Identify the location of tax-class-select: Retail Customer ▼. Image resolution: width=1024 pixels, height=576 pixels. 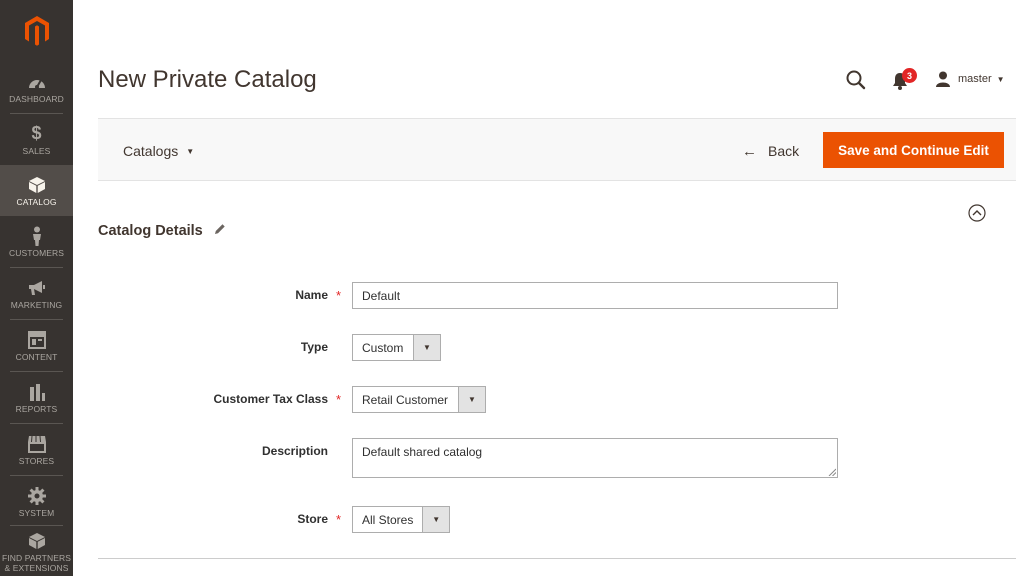
(419, 399).